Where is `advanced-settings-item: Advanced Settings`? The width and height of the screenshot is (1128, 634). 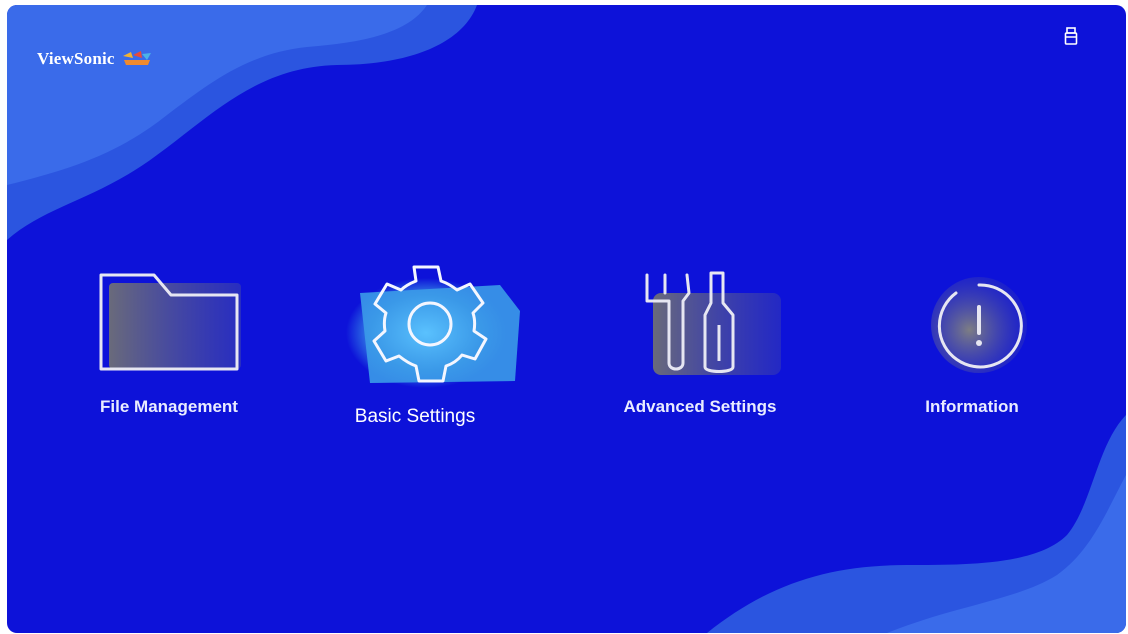 advanced-settings-item: Advanced Settings is located at coordinates (700, 348).